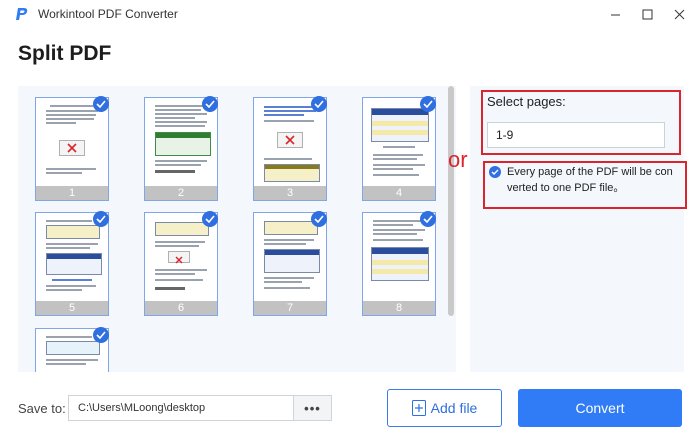 The height and width of the screenshot is (444, 700). I want to click on page-thumbnail: 5, so click(72, 263).